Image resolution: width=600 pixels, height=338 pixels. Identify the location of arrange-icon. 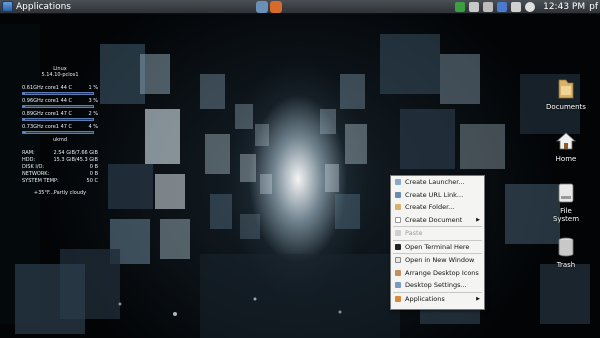
(398, 272).